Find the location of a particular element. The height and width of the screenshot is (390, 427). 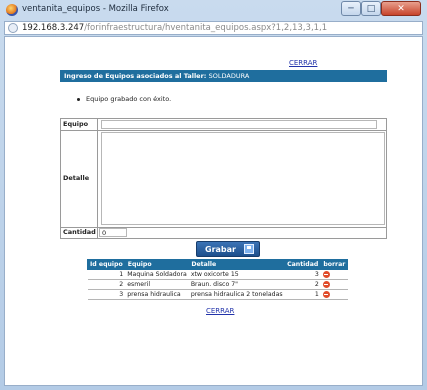

equipo-input is located at coordinates (239, 124).